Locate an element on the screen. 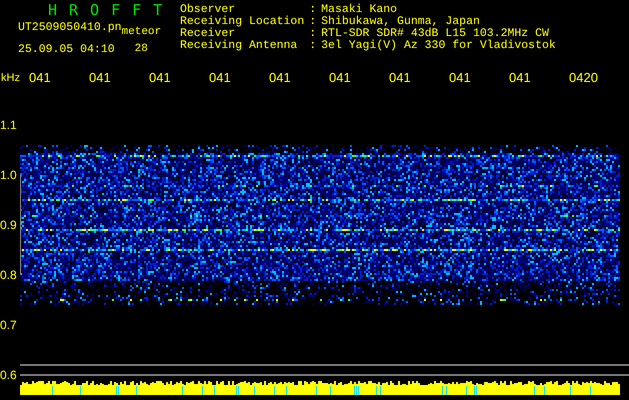  info-value: Shibukawa, Gunma, Japan is located at coordinates (401, 22).